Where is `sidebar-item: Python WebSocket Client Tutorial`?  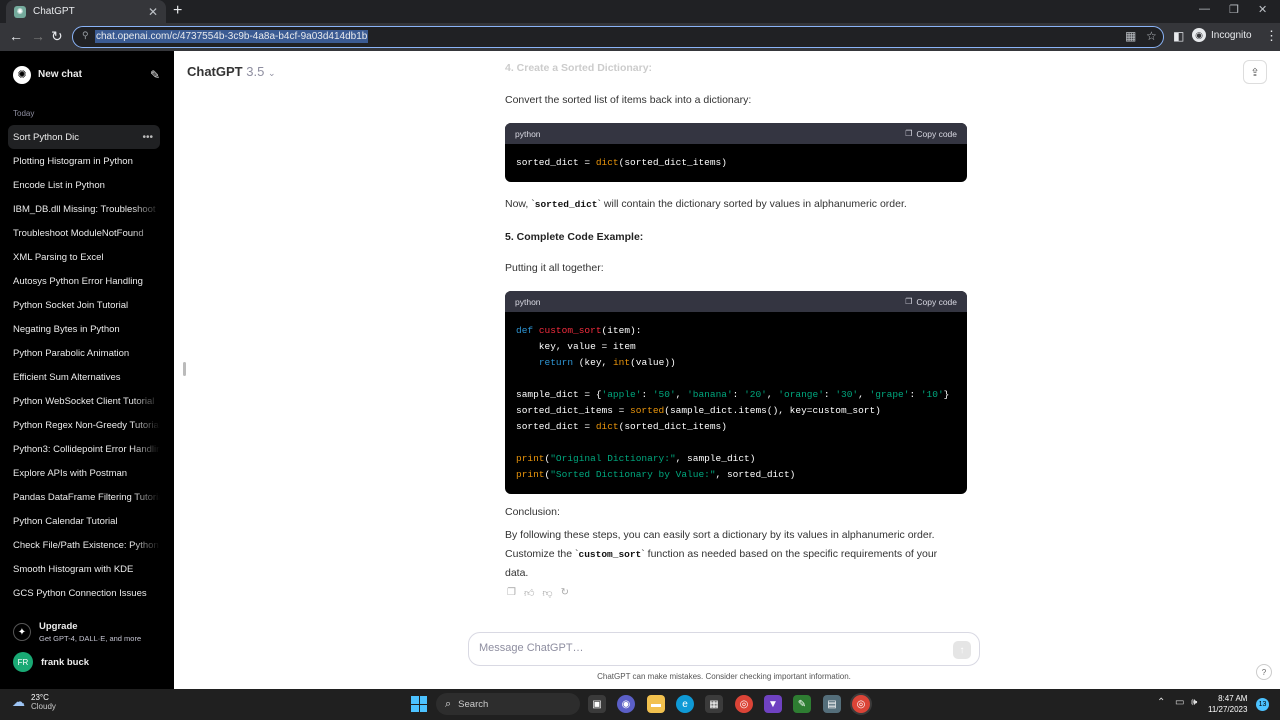
sidebar-item: Python WebSocket Client Tutorial is located at coordinates (84, 401).